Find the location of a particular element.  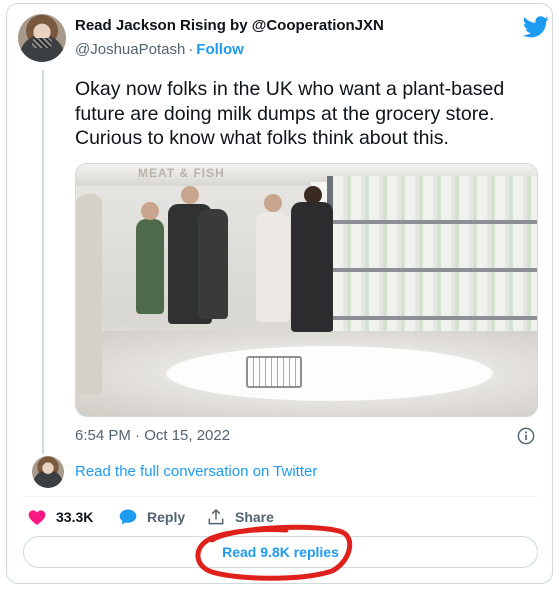

spilled-milk-floor is located at coordinates (306, 373).